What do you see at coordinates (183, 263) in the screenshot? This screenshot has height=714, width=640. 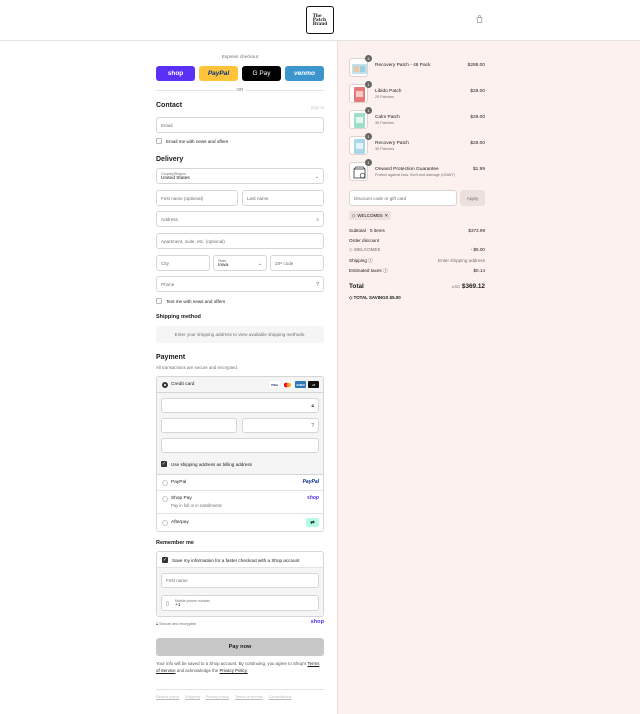 I see `city-field: City` at bounding box center [183, 263].